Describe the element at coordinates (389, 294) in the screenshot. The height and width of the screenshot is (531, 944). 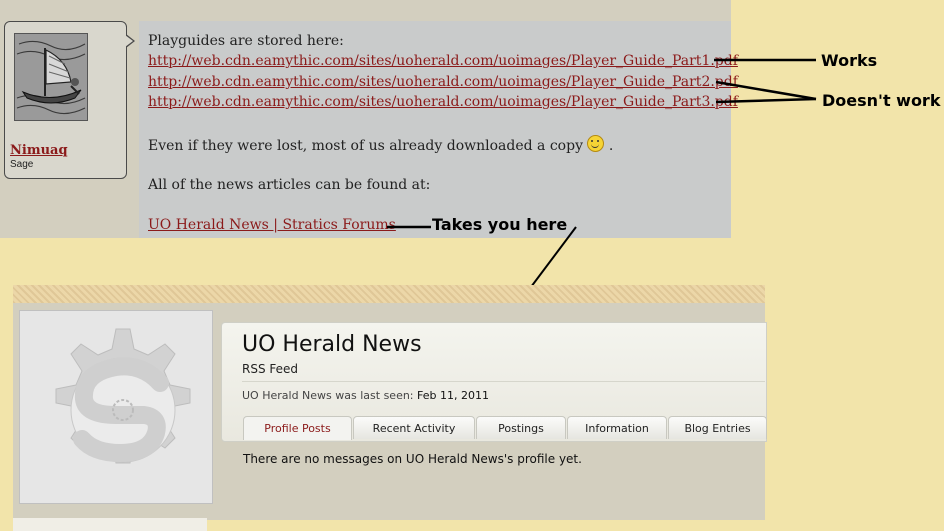
I see `profile-header-strip` at that location.